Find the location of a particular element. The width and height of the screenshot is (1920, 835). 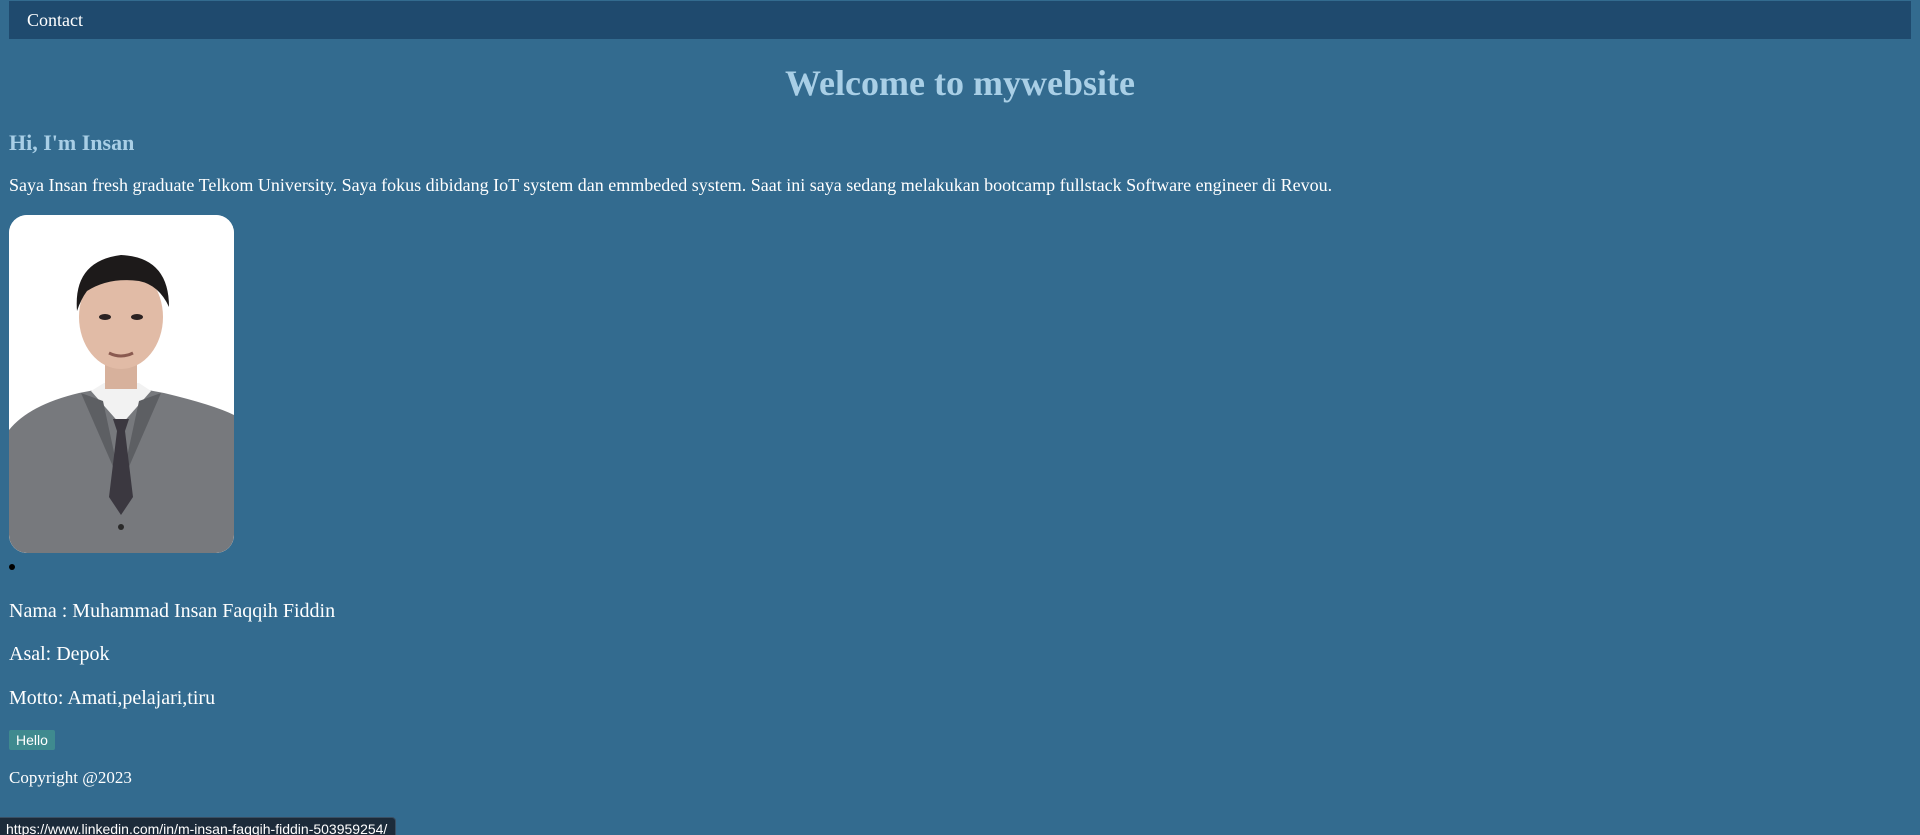

profile-motto: Motto: Amati,pelajari,tiru is located at coordinates (112, 698).